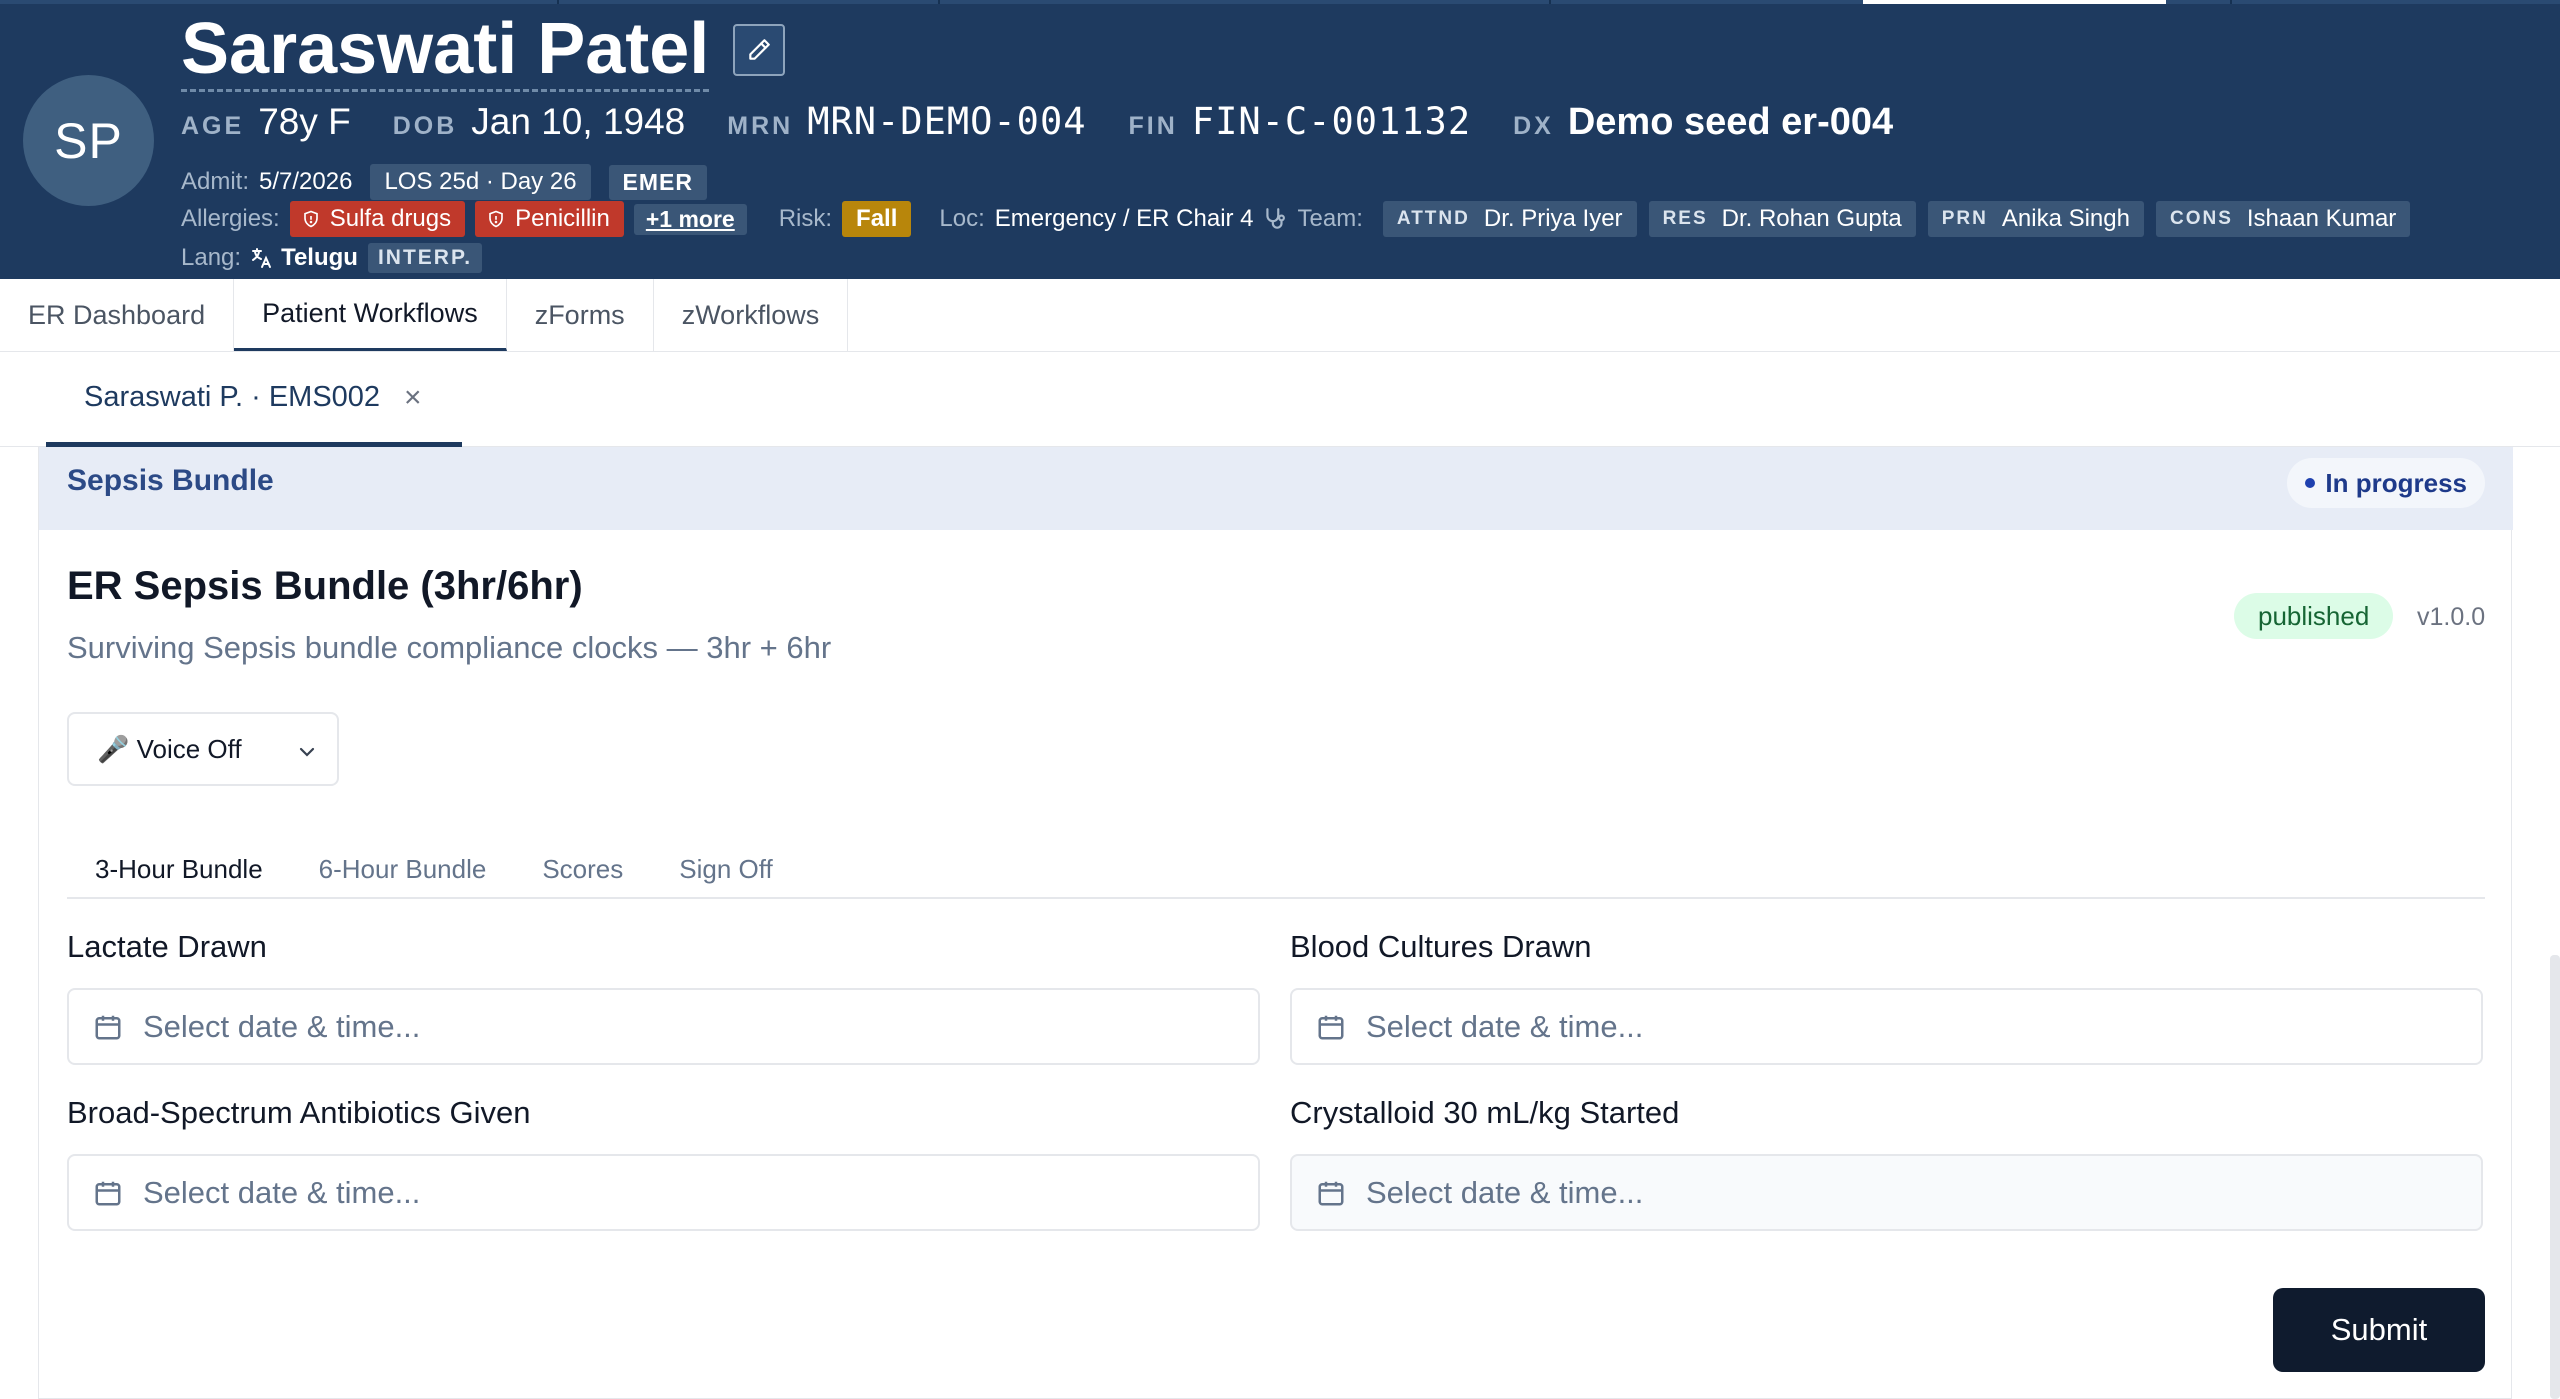 This screenshot has width=2560, height=1399. I want to click on fall-risk-badge: Fall, so click(877, 219).